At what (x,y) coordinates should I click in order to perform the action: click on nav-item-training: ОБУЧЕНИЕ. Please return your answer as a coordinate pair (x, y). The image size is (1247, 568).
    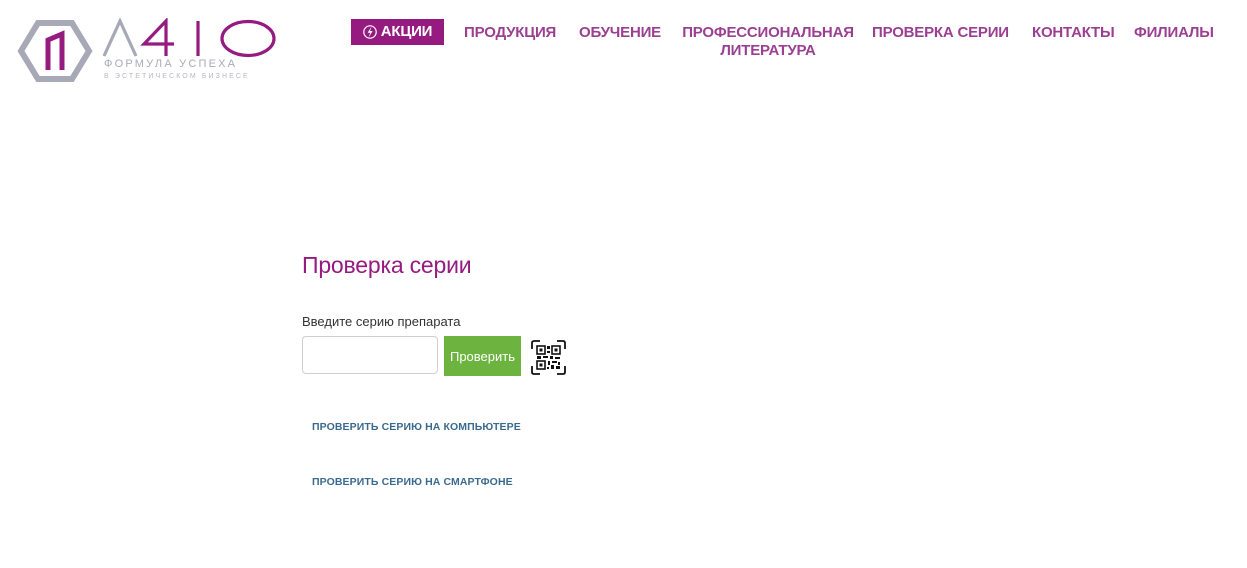
    Looking at the image, I should click on (620, 33).